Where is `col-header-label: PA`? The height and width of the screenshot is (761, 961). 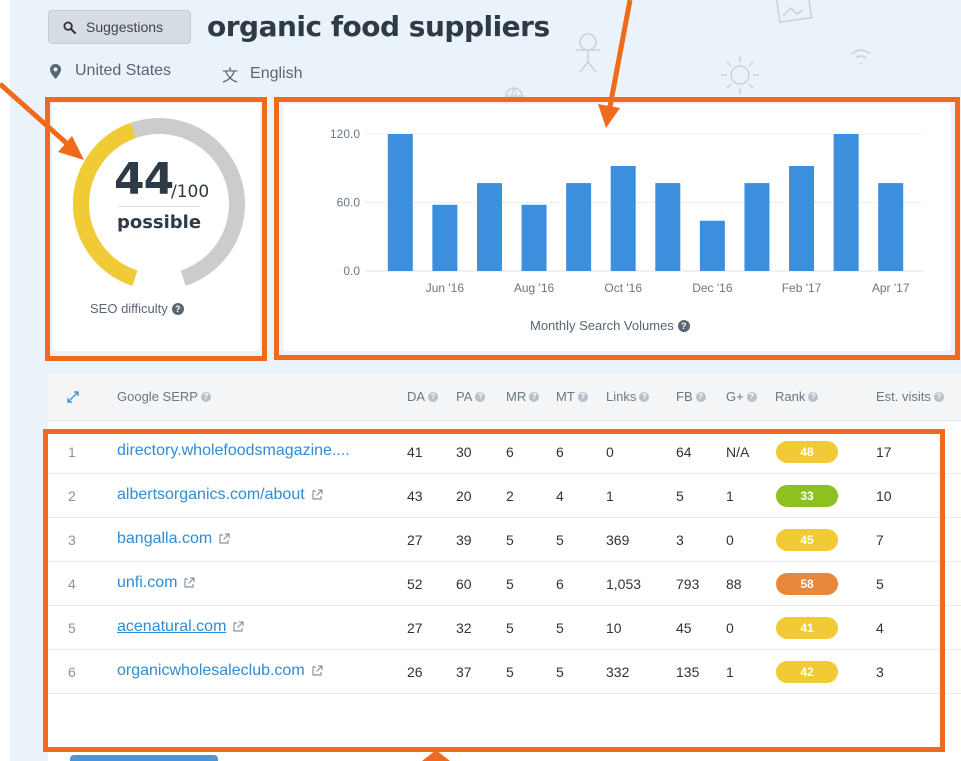 col-header-label: PA is located at coordinates (464, 396).